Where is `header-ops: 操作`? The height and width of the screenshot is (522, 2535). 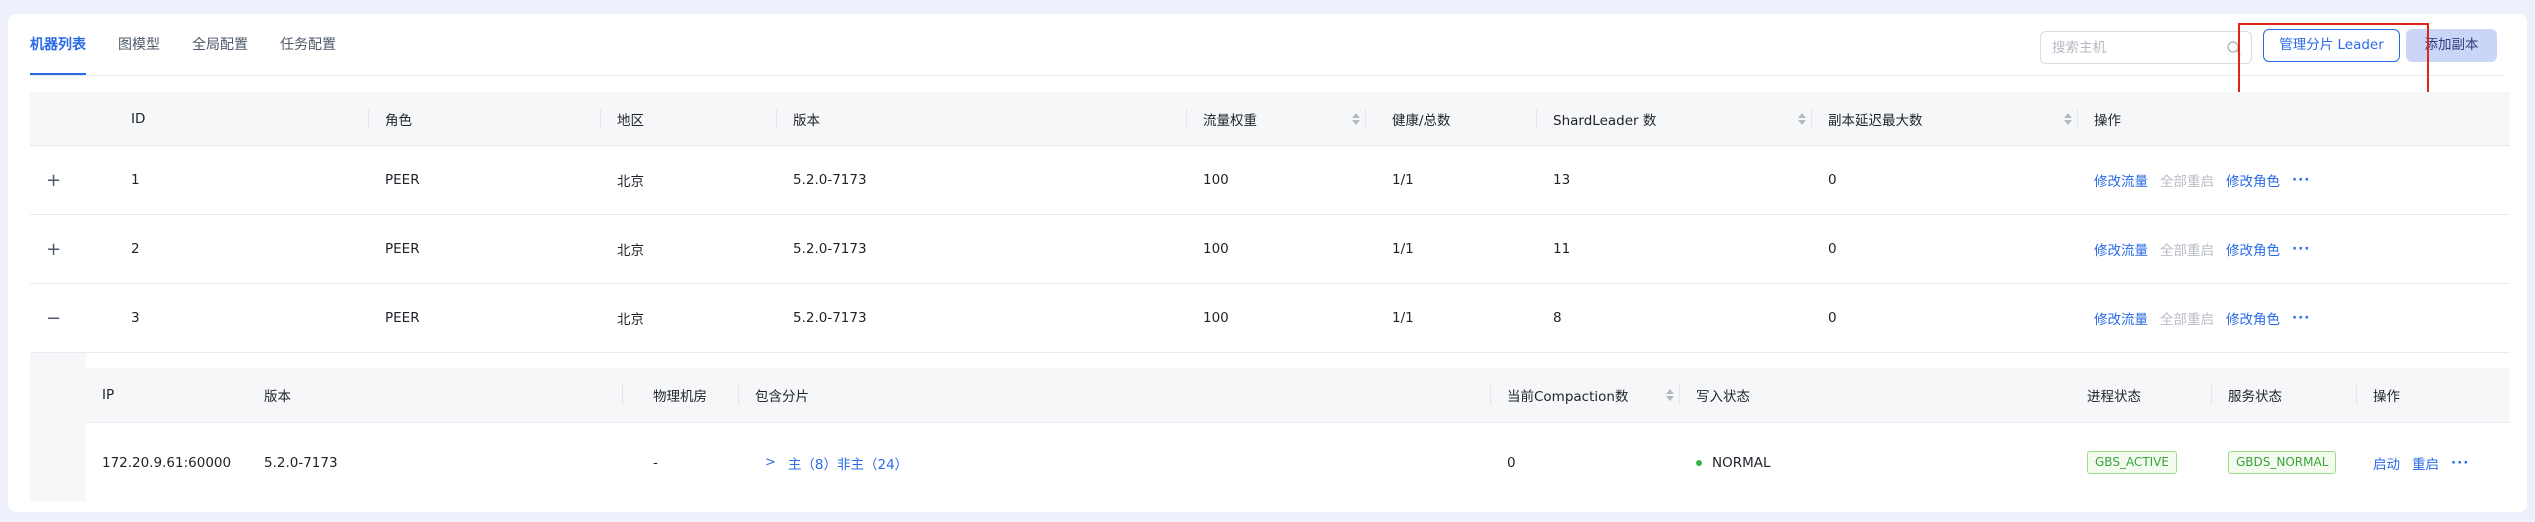
header-ops: 操作 is located at coordinates (2107, 120).